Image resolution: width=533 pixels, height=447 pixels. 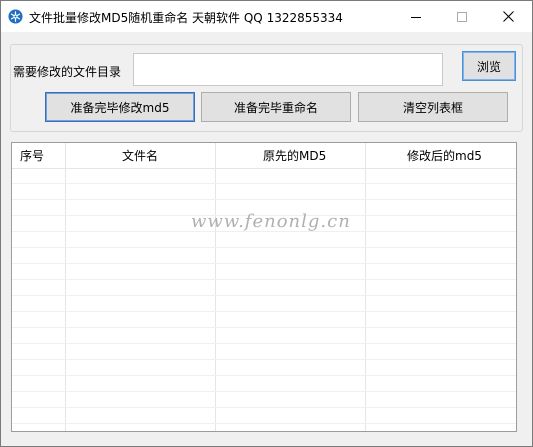 I want to click on close-icon, so click(x=508, y=16).